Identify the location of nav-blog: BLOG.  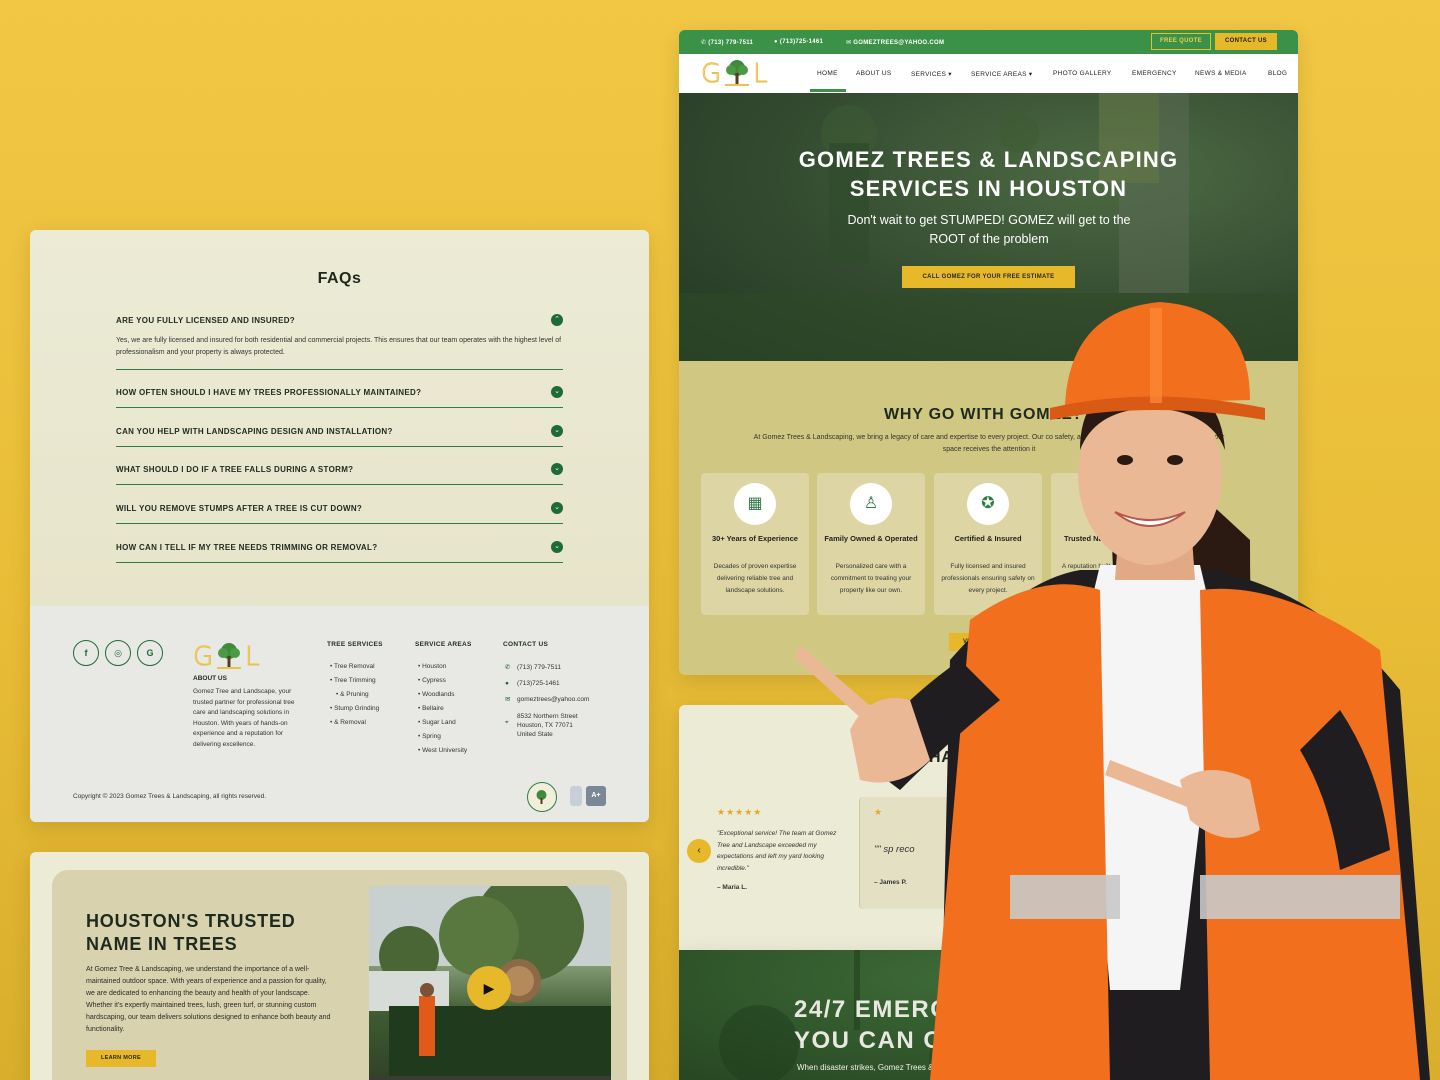
(1277, 73).